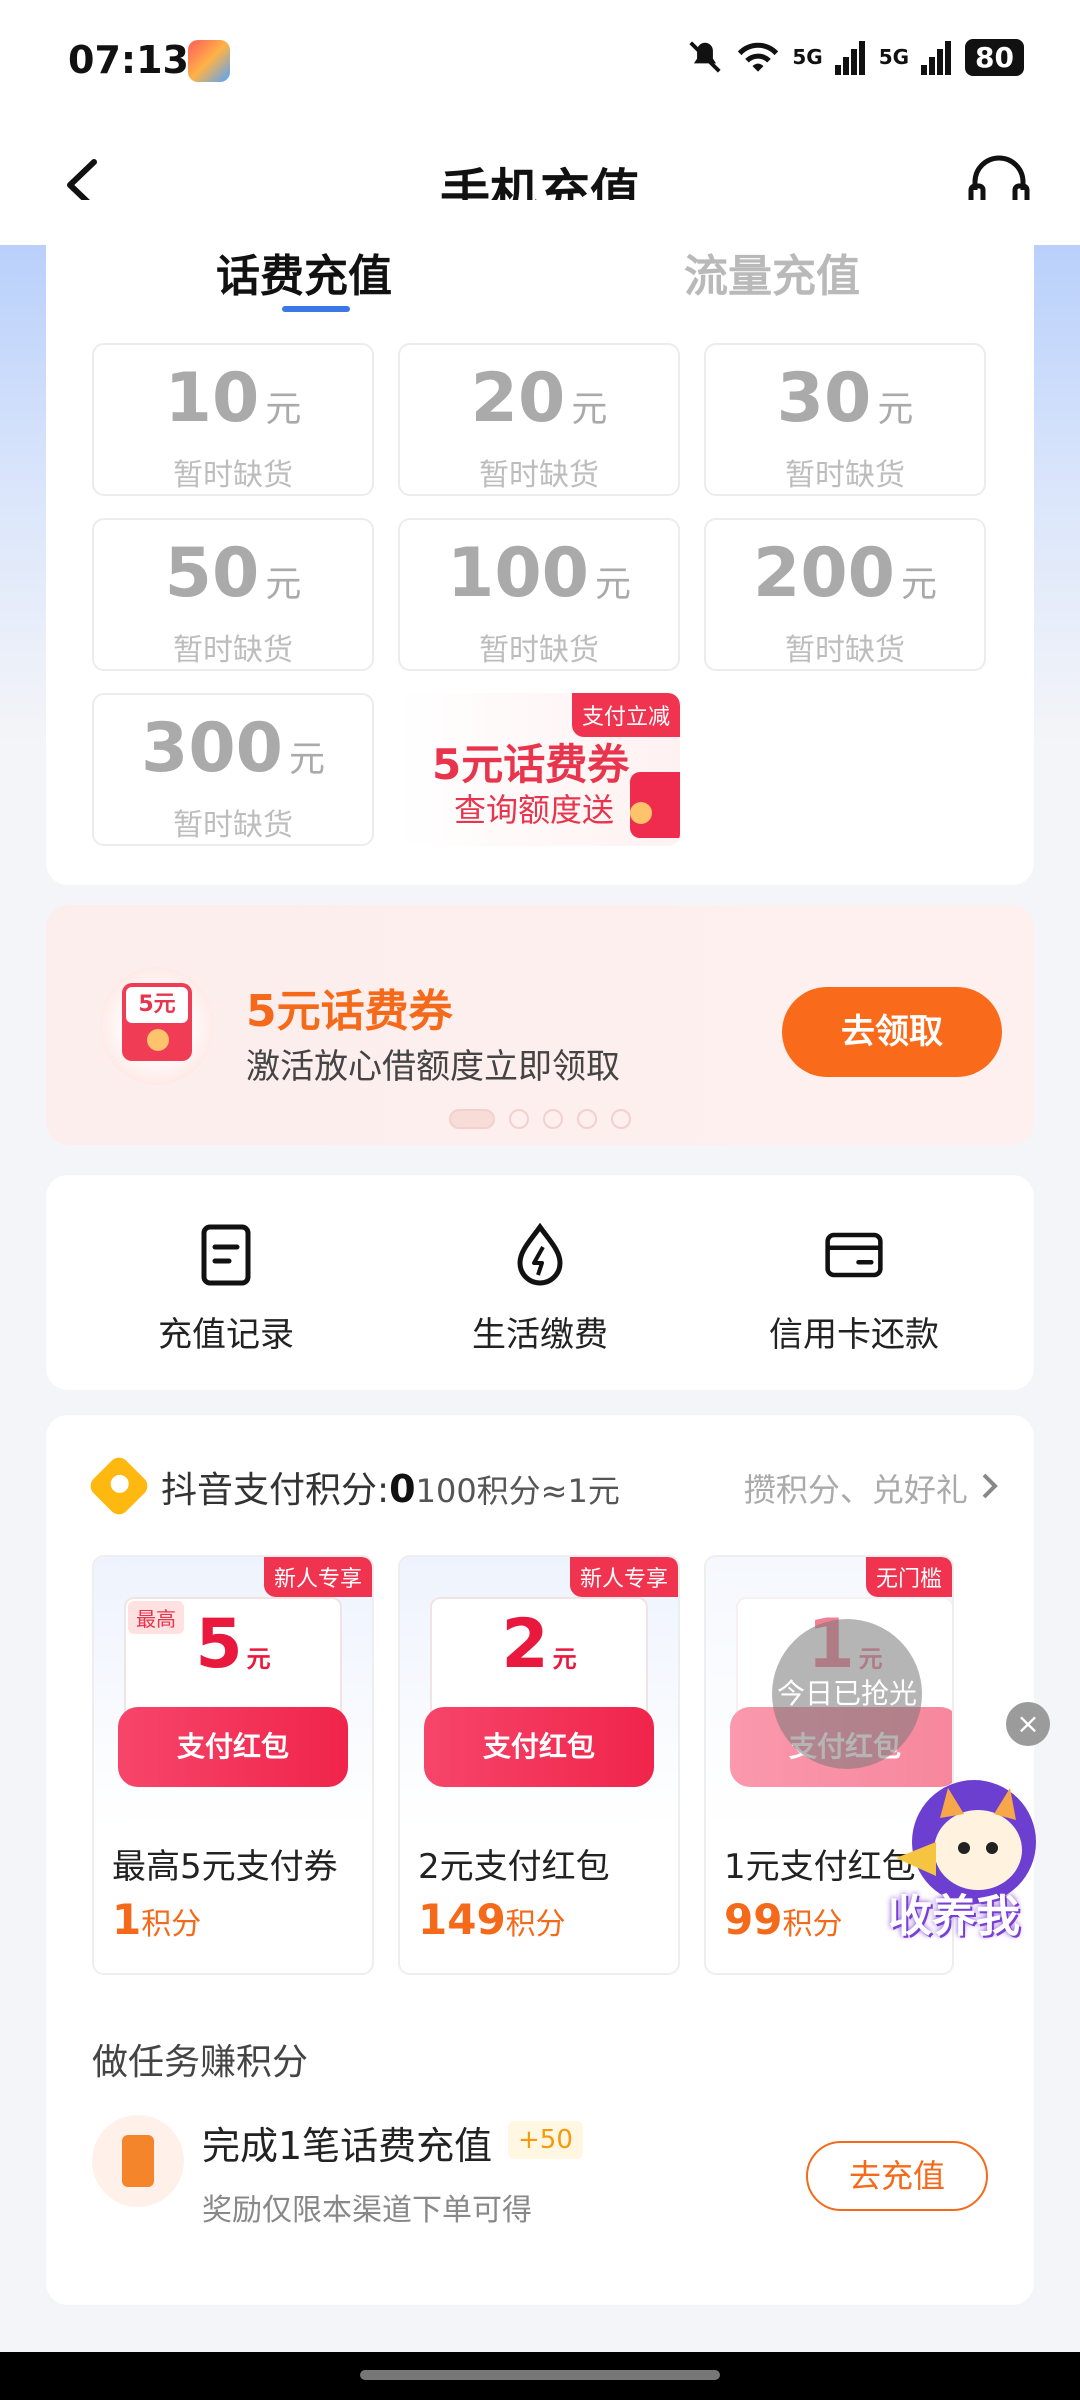 This screenshot has height=2400, width=1080. Describe the element at coordinates (226, 1289) in the screenshot. I see `service-recharge-records: 充值记录` at that location.